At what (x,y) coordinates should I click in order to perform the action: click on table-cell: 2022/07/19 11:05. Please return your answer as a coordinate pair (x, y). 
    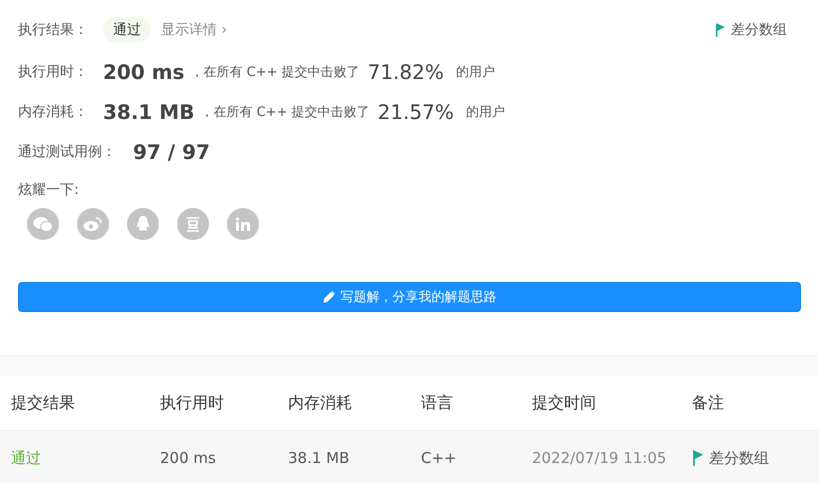
    Looking at the image, I should click on (601, 457).